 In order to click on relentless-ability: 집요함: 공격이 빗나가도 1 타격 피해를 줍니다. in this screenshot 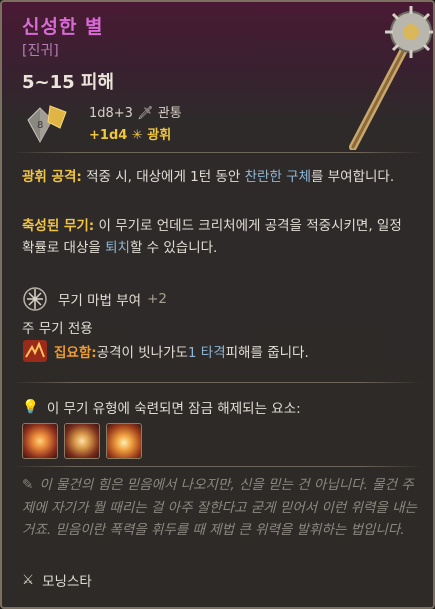, I will do `click(165, 351)`.